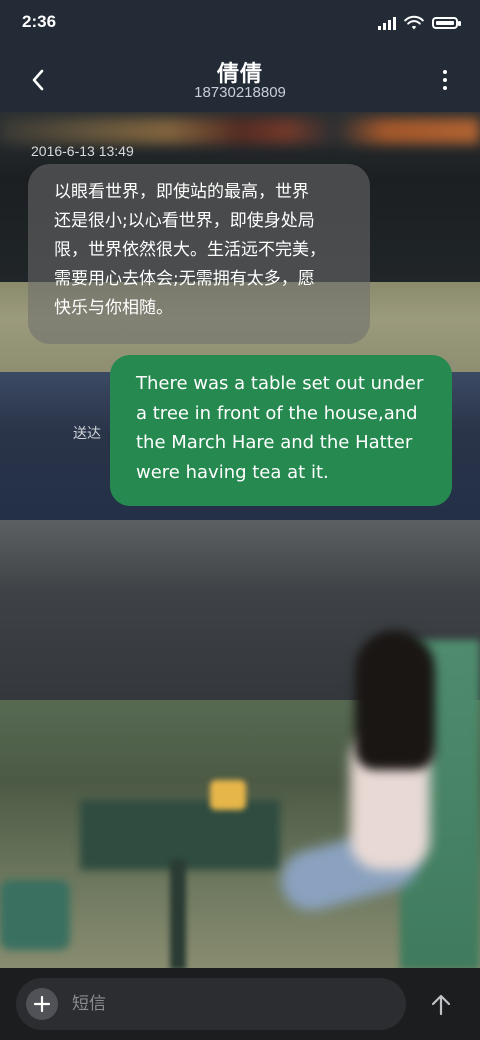 This screenshot has width=480, height=1040. I want to click on status-bar: 2:36, so click(240, 23).